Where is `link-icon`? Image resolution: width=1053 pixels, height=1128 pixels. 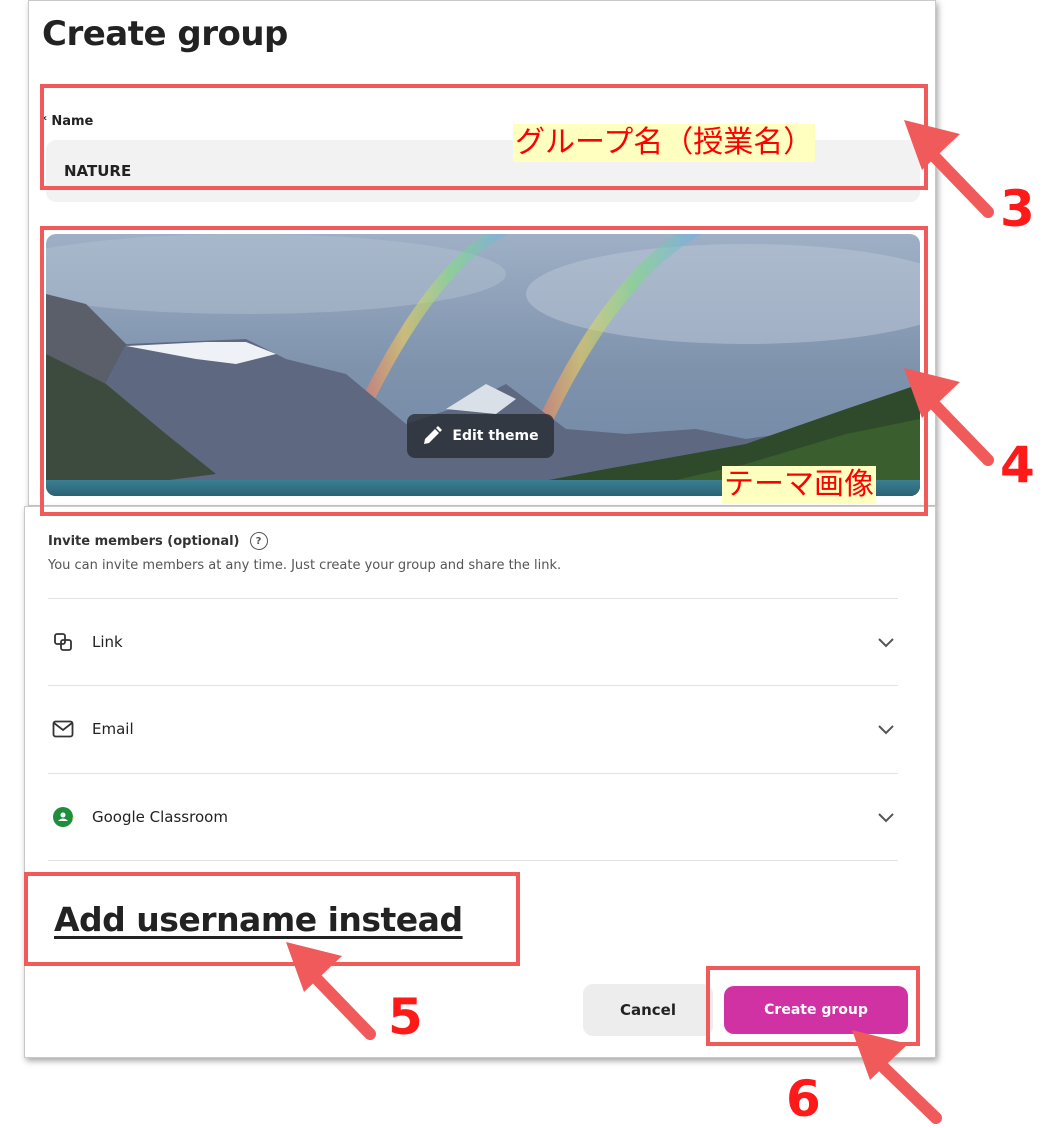
link-icon is located at coordinates (63, 642).